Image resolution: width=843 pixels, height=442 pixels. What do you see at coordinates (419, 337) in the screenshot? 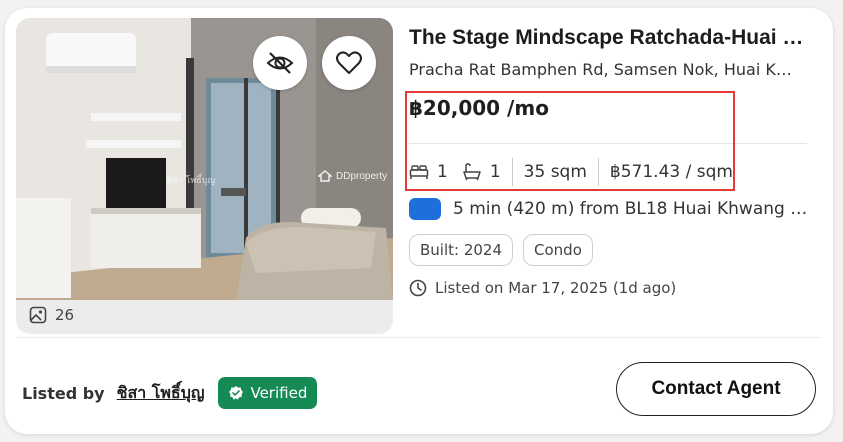
I see `footer-divider` at bounding box center [419, 337].